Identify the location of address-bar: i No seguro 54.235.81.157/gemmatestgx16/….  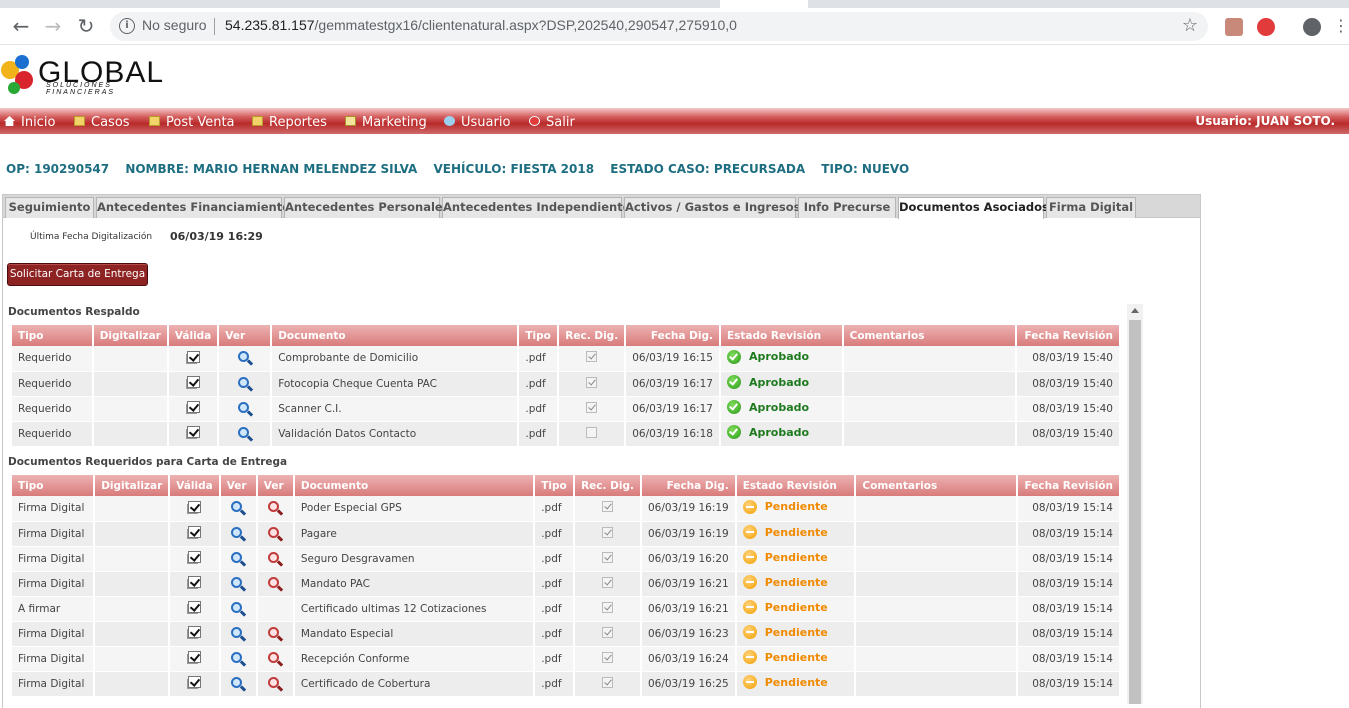
(659, 26).